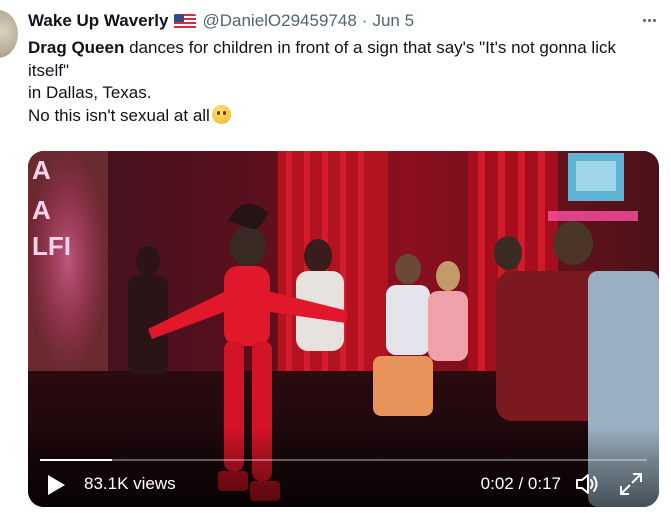  I want to click on view-count: 83.1K views, so click(130, 483).